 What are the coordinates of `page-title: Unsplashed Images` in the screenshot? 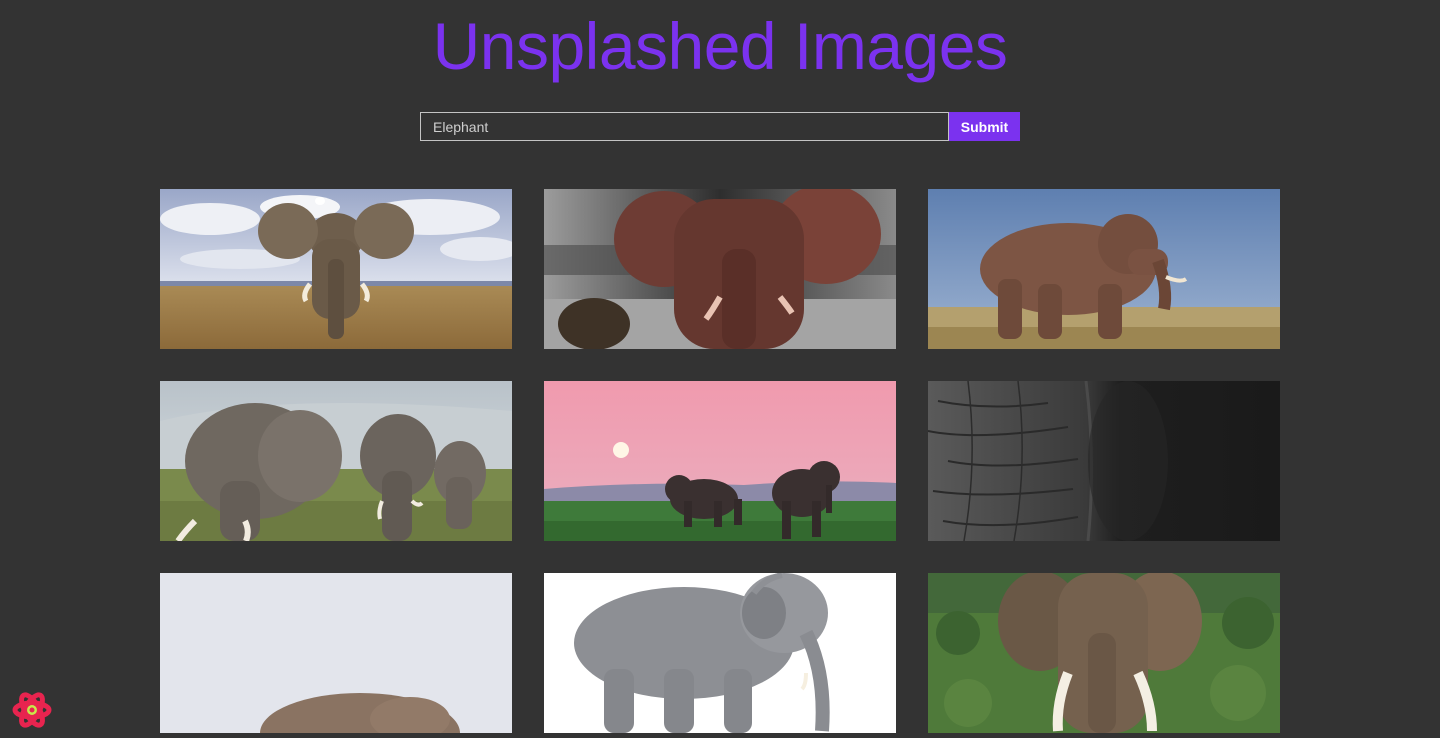 It's located at (720, 46).